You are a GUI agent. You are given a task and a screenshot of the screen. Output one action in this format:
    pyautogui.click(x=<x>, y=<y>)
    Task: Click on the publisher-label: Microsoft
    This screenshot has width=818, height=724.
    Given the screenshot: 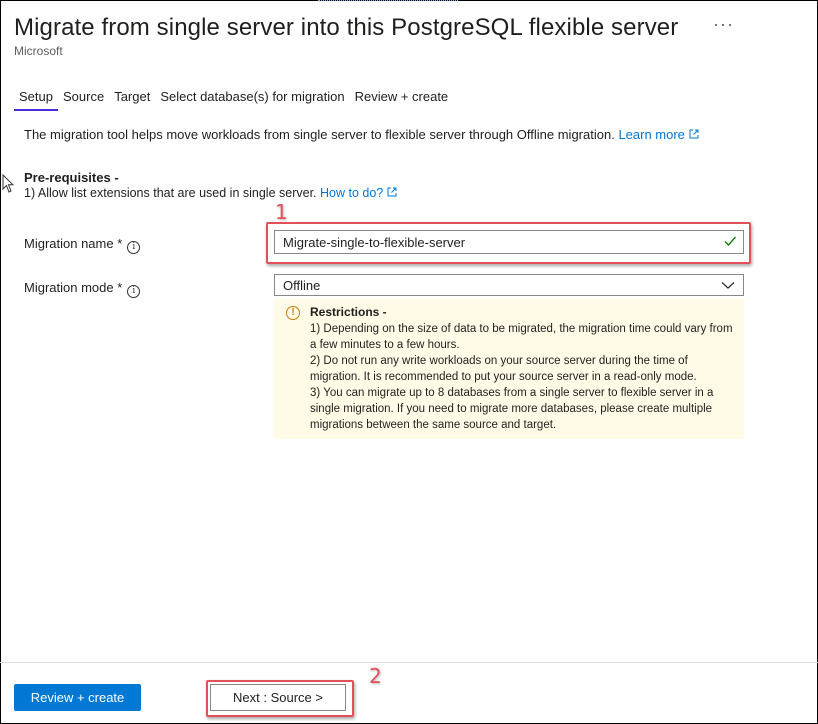 What is the action you would take?
    pyautogui.click(x=38, y=51)
    